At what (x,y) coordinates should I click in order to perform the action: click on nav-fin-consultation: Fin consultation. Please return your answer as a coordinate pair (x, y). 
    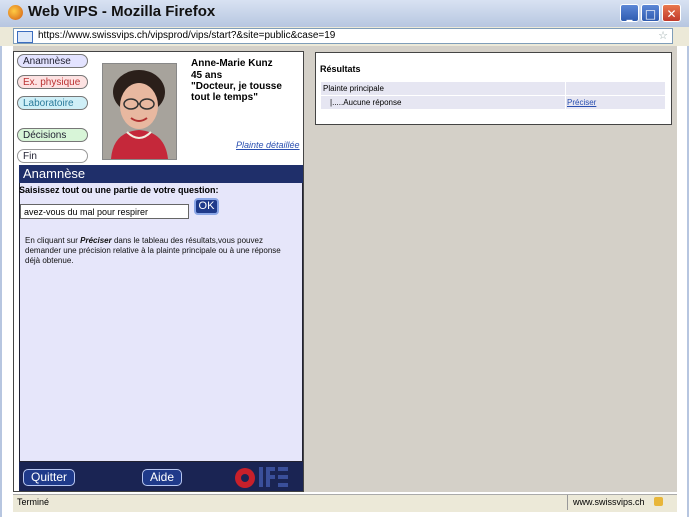
    Looking at the image, I should click on (52, 162).